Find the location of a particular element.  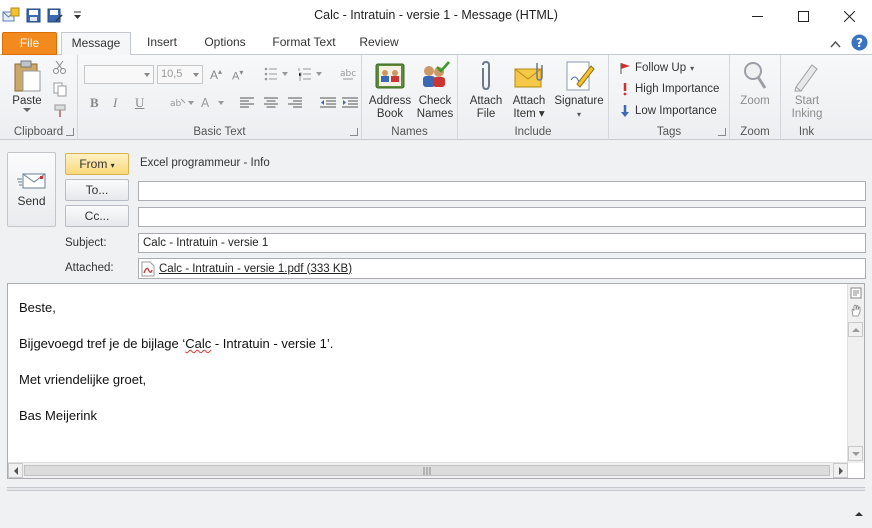

basic-text-group-label: Basic Text is located at coordinates (219, 132).